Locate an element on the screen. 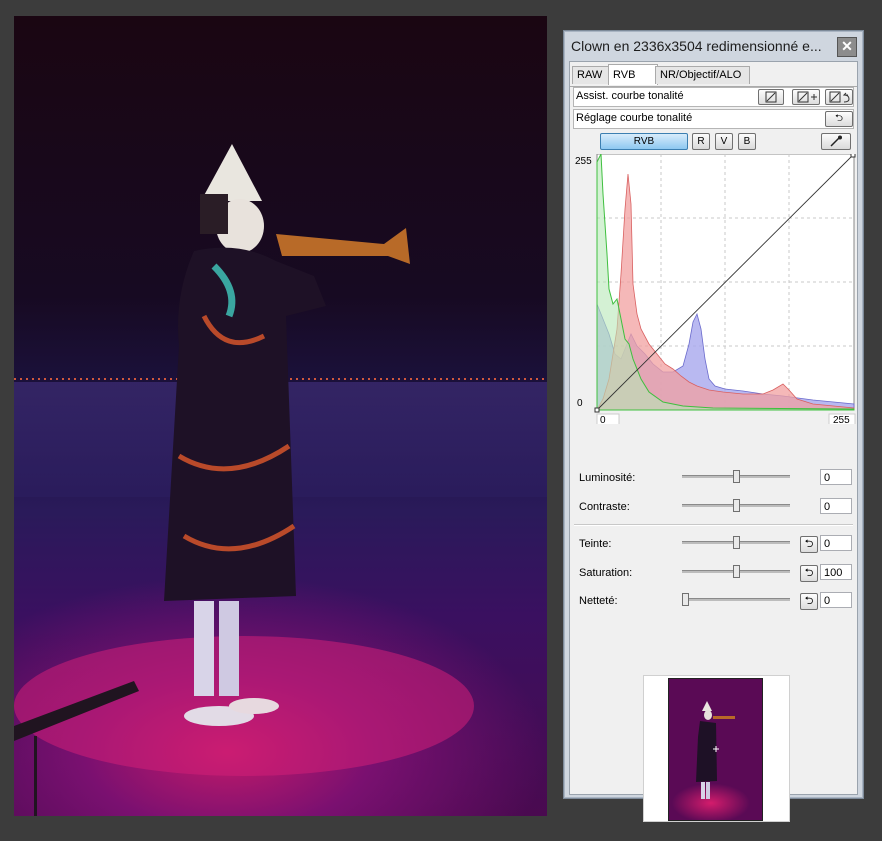 This screenshot has width=882, height=841. eyedropper-icon is located at coordinates (836, 141).